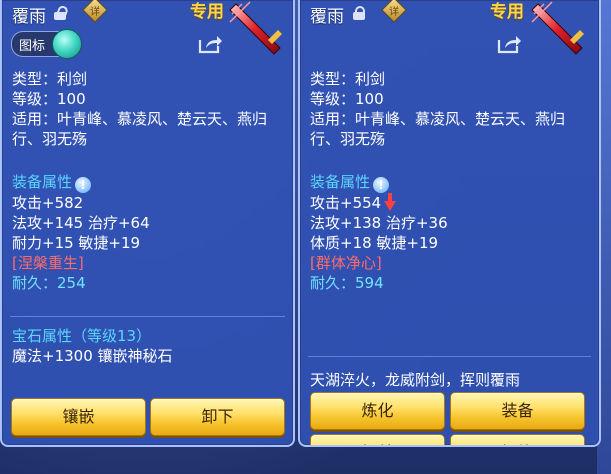  Describe the element at coordinates (67, 44) in the screenshot. I see `toggle-knob` at that location.